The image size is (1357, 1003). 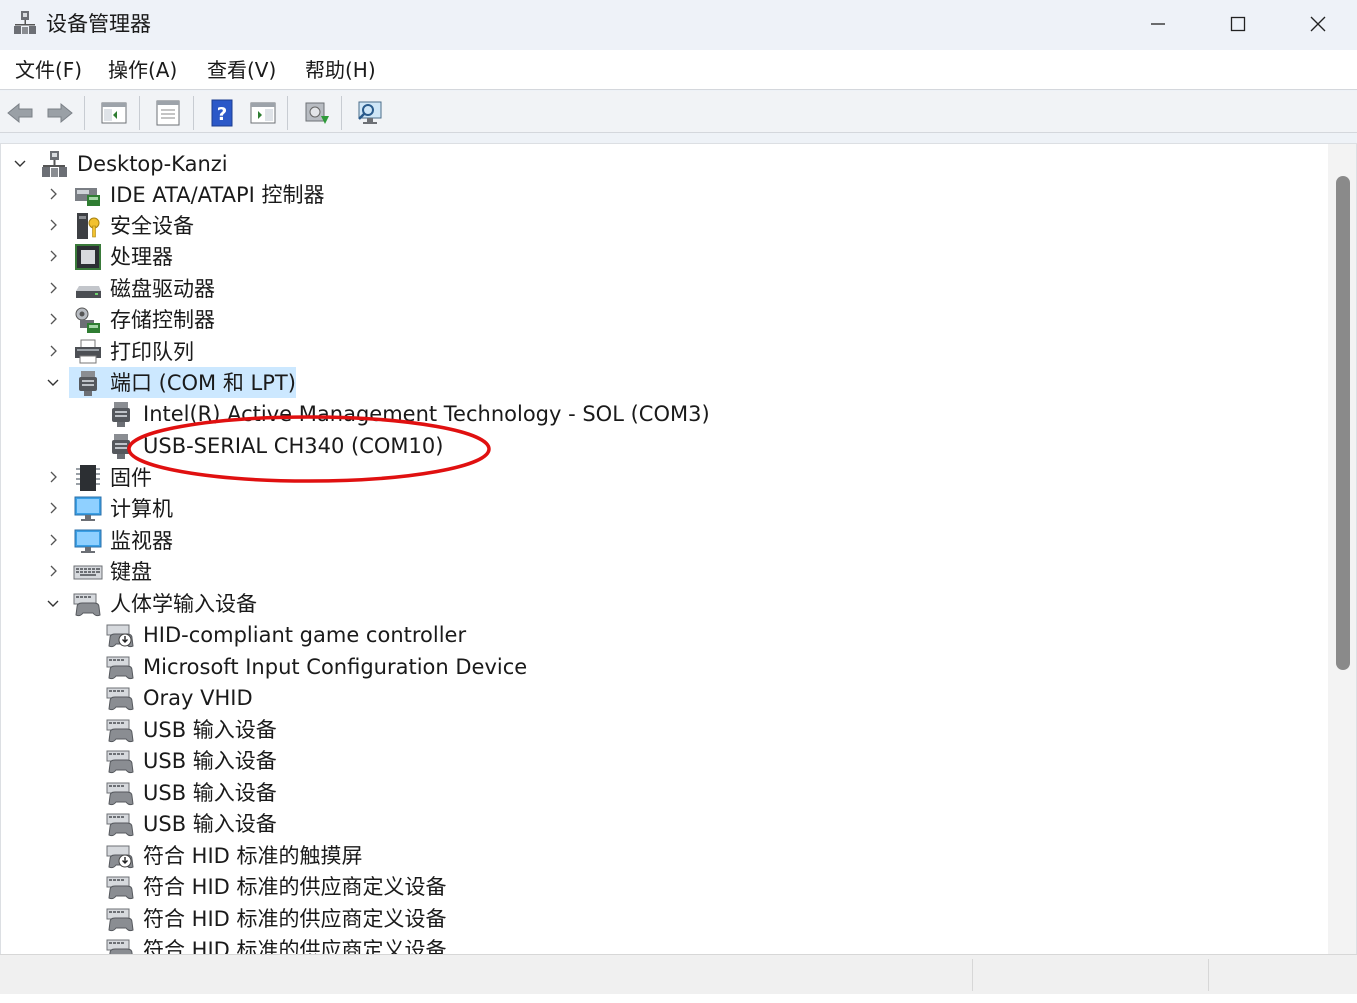 I want to click on scan-hardware-button, so click(x=370, y=113).